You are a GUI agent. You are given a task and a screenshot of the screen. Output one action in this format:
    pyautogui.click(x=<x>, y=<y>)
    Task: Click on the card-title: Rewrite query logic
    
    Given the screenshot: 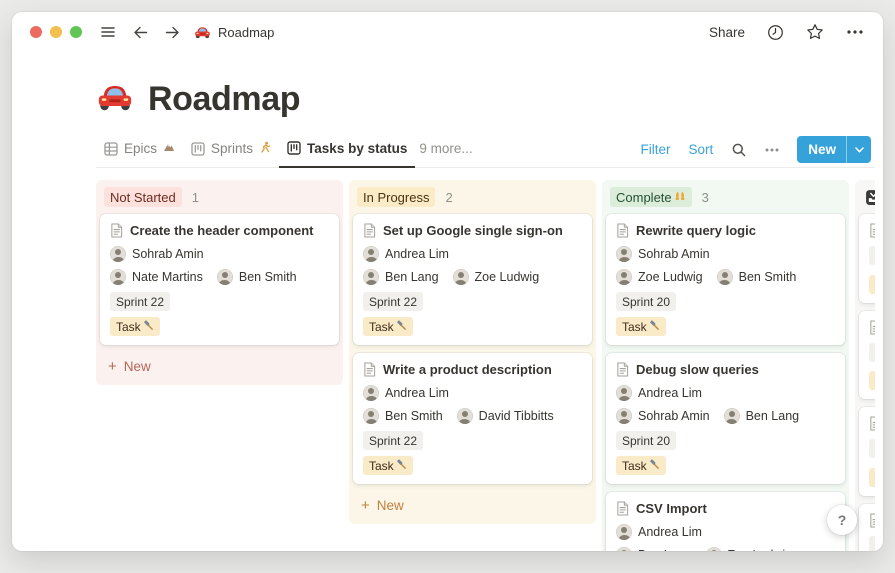 What is the action you would take?
    pyautogui.click(x=696, y=230)
    